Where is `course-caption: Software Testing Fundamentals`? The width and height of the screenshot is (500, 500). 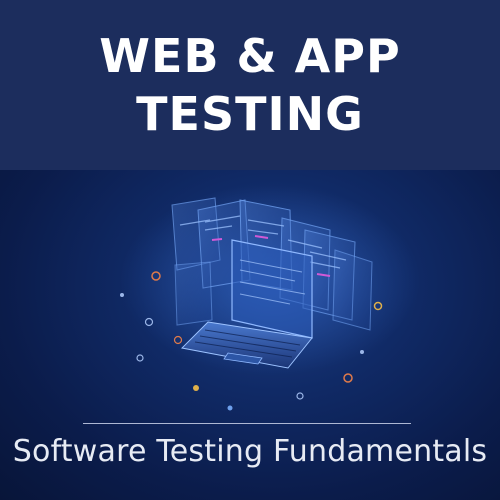 course-caption: Software Testing Fundamentals is located at coordinates (250, 451).